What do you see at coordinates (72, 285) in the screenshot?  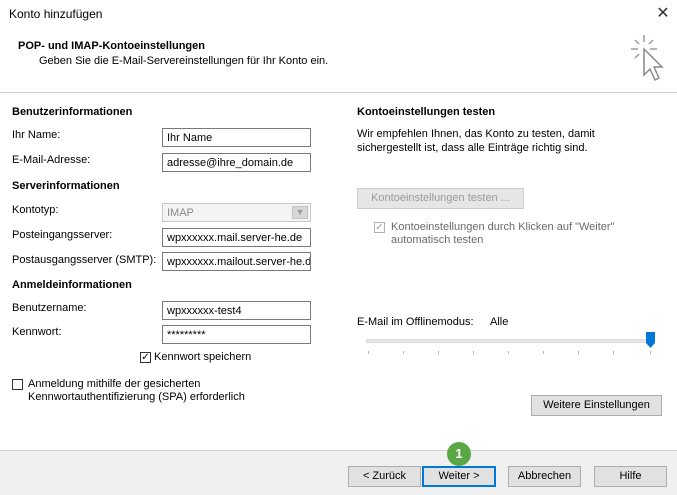 I see `section-login-info: Anmeldeinformationen` at bounding box center [72, 285].